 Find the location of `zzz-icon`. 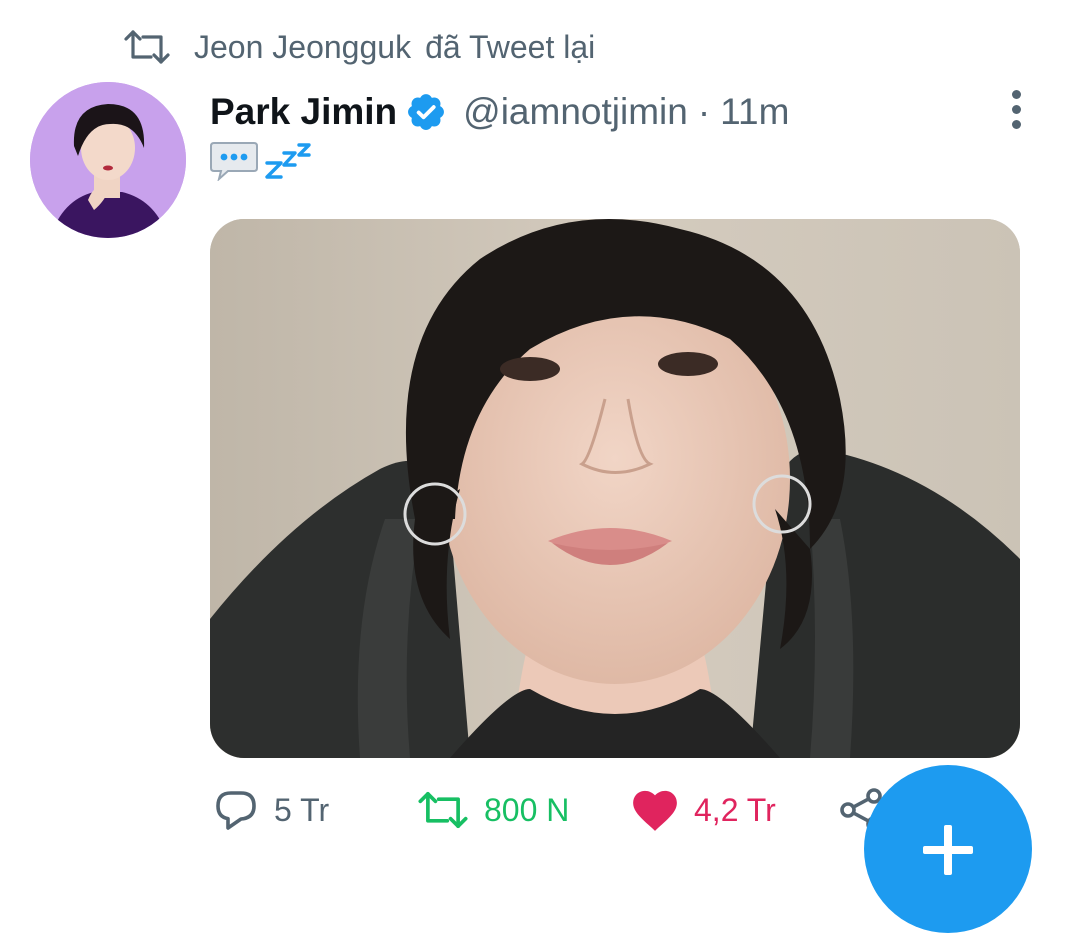

zzz-icon is located at coordinates (288, 161).